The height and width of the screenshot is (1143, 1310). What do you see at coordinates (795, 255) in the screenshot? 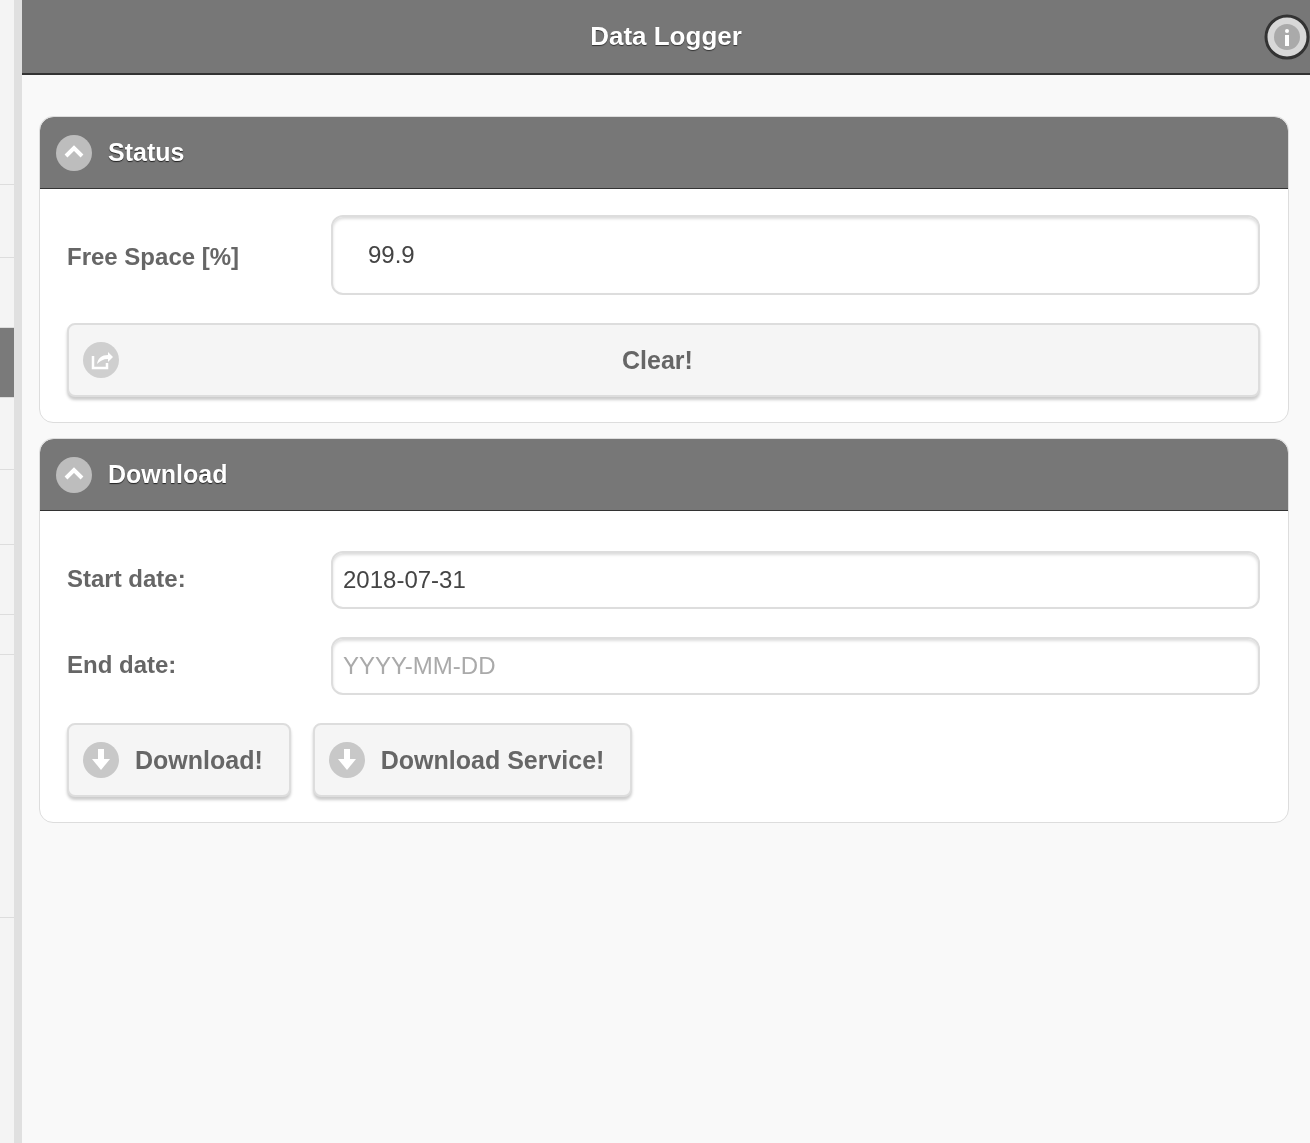
I see `input-field: 99.9` at bounding box center [795, 255].